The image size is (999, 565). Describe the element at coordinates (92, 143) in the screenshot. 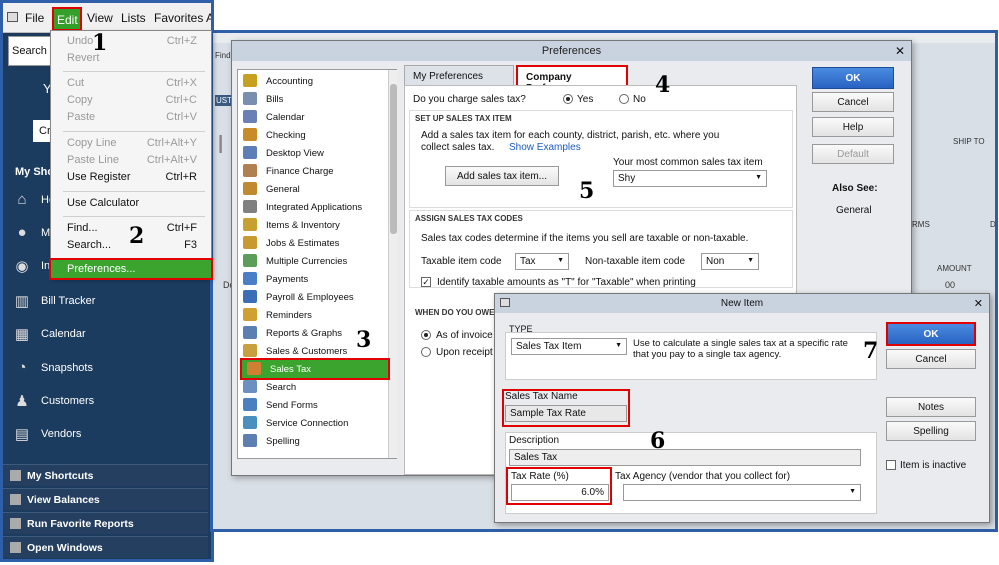

I see `menu-item-label: Copy Line` at that location.